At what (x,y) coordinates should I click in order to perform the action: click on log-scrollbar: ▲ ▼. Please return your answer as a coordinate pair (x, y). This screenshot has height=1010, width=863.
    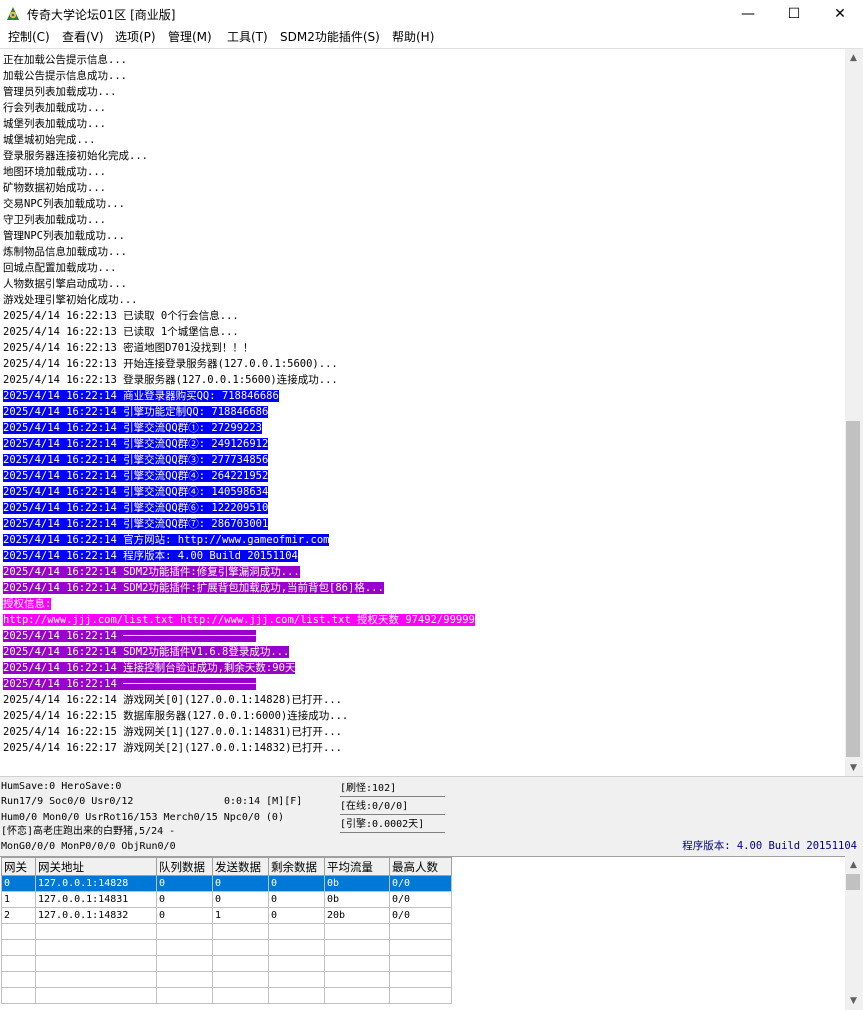
    Looking at the image, I should click on (853, 412).